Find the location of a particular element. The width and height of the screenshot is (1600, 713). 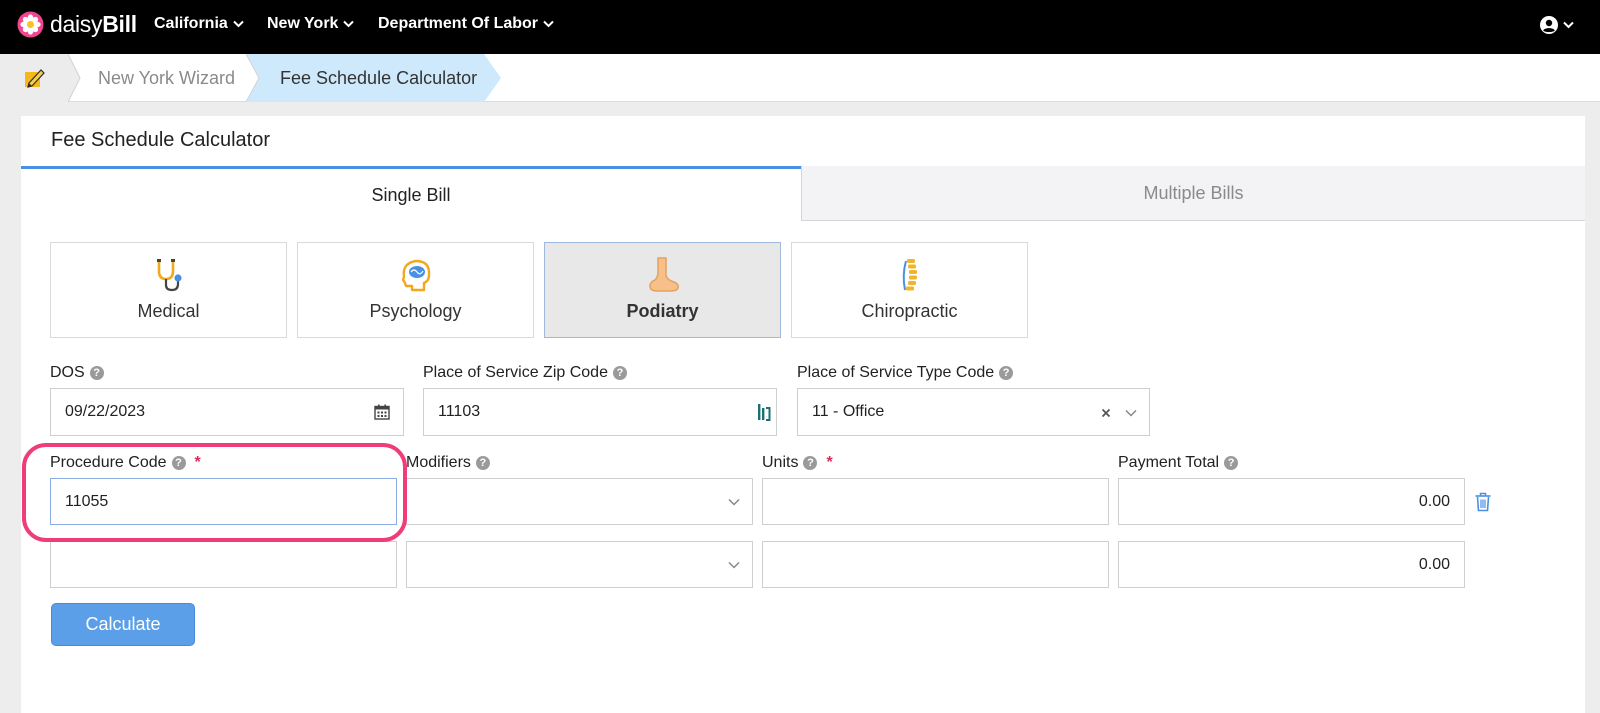

breadcrumb-item-new-york-wizard: New York Wizard is located at coordinates (158, 78).